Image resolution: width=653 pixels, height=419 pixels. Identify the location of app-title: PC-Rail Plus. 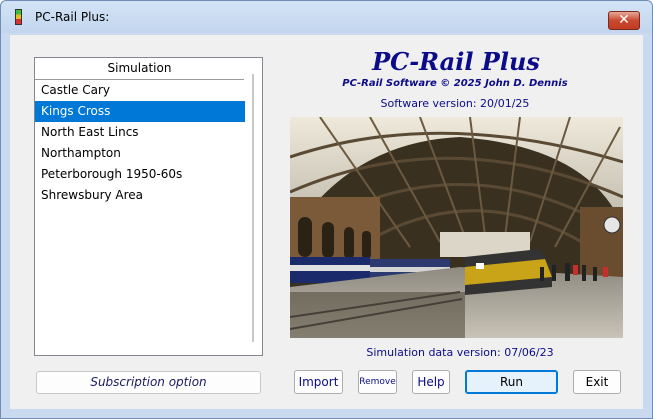
(456, 61).